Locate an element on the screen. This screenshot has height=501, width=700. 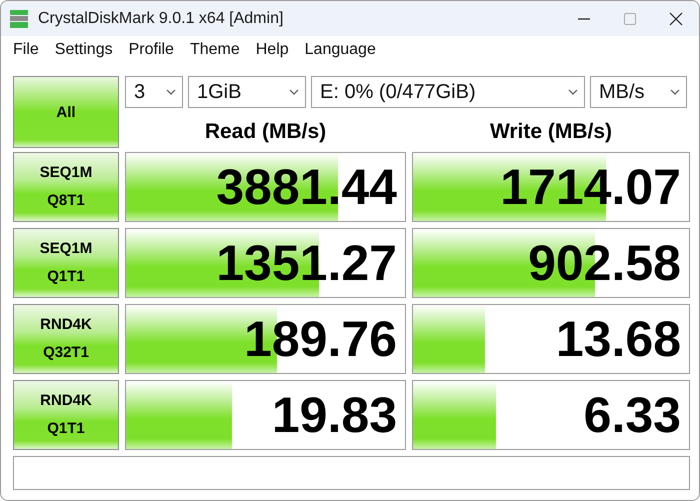
disk-icon is located at coordinates (19, 18).